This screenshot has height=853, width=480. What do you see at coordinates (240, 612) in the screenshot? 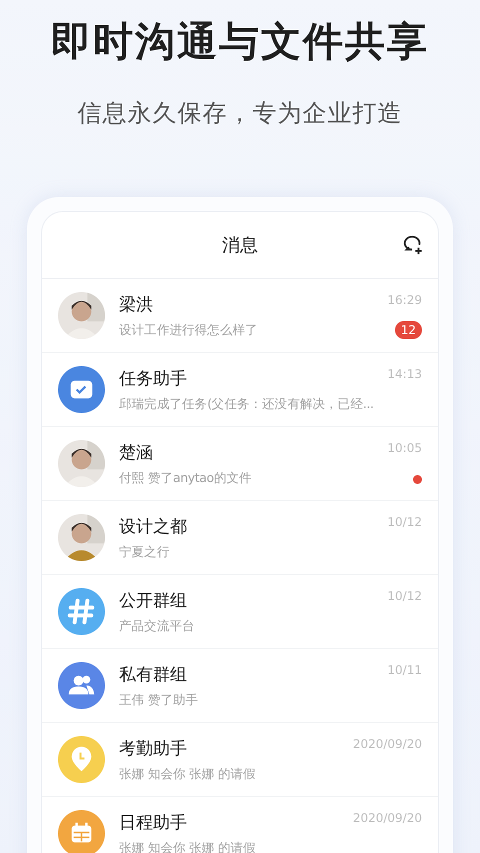
I see `conversation-item: 公开群组 产品交流平台 10/12` at bounding box center [240, 612].